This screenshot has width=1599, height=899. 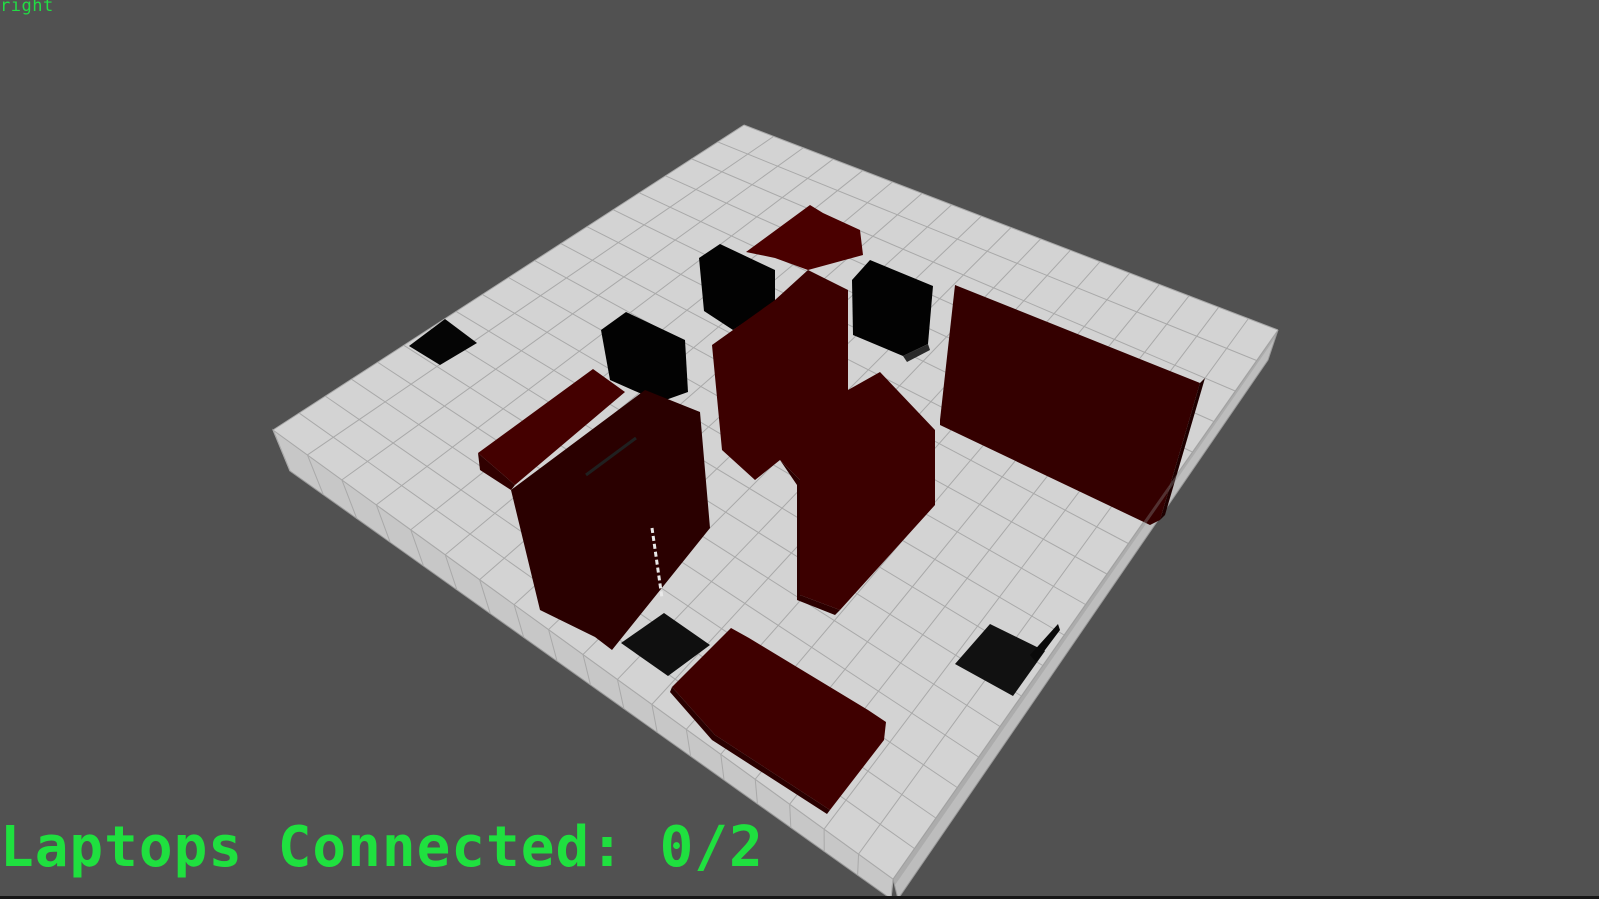 I want to click on camera-label: right, so click(x=27, y=8).